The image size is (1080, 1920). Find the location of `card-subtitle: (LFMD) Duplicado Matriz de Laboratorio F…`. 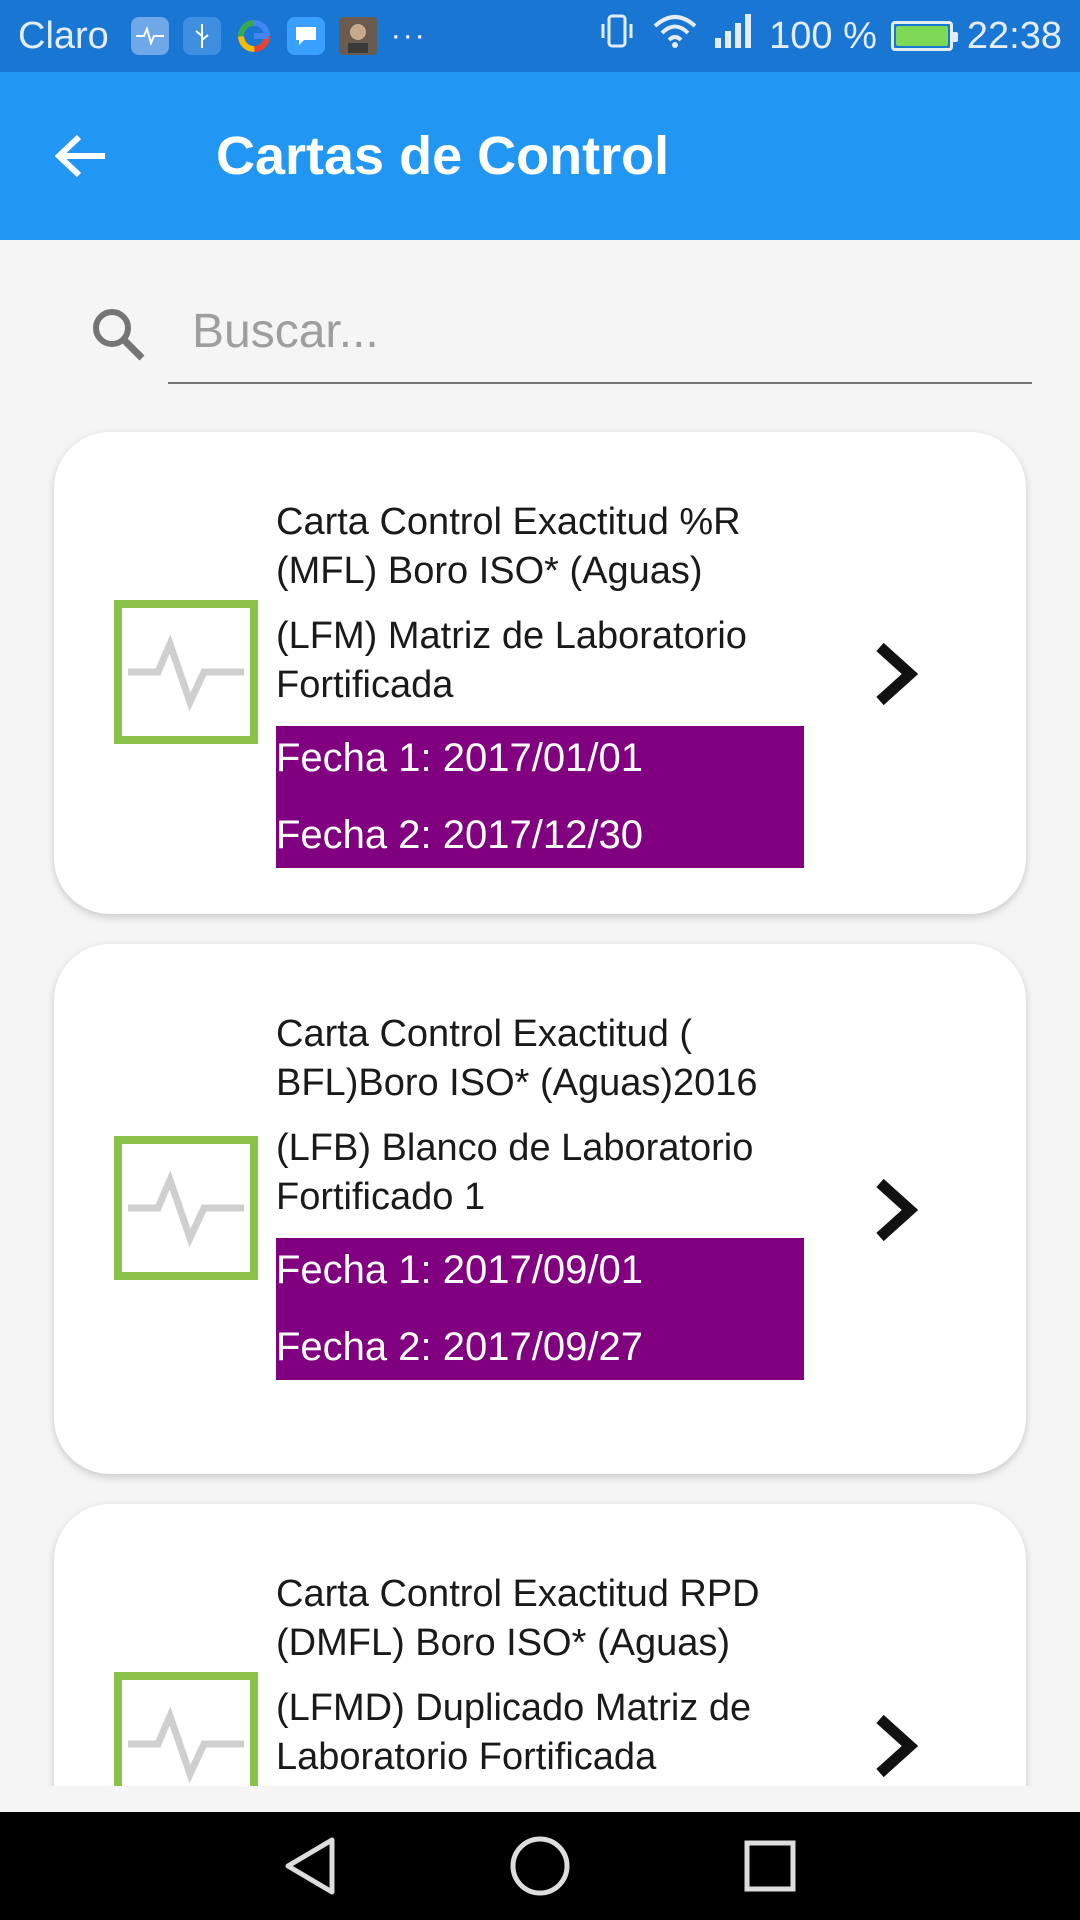

card-subtitle: (LFMD) Duplicado Matriz de Laboratorio F… is located at coordinates (514, 1732).